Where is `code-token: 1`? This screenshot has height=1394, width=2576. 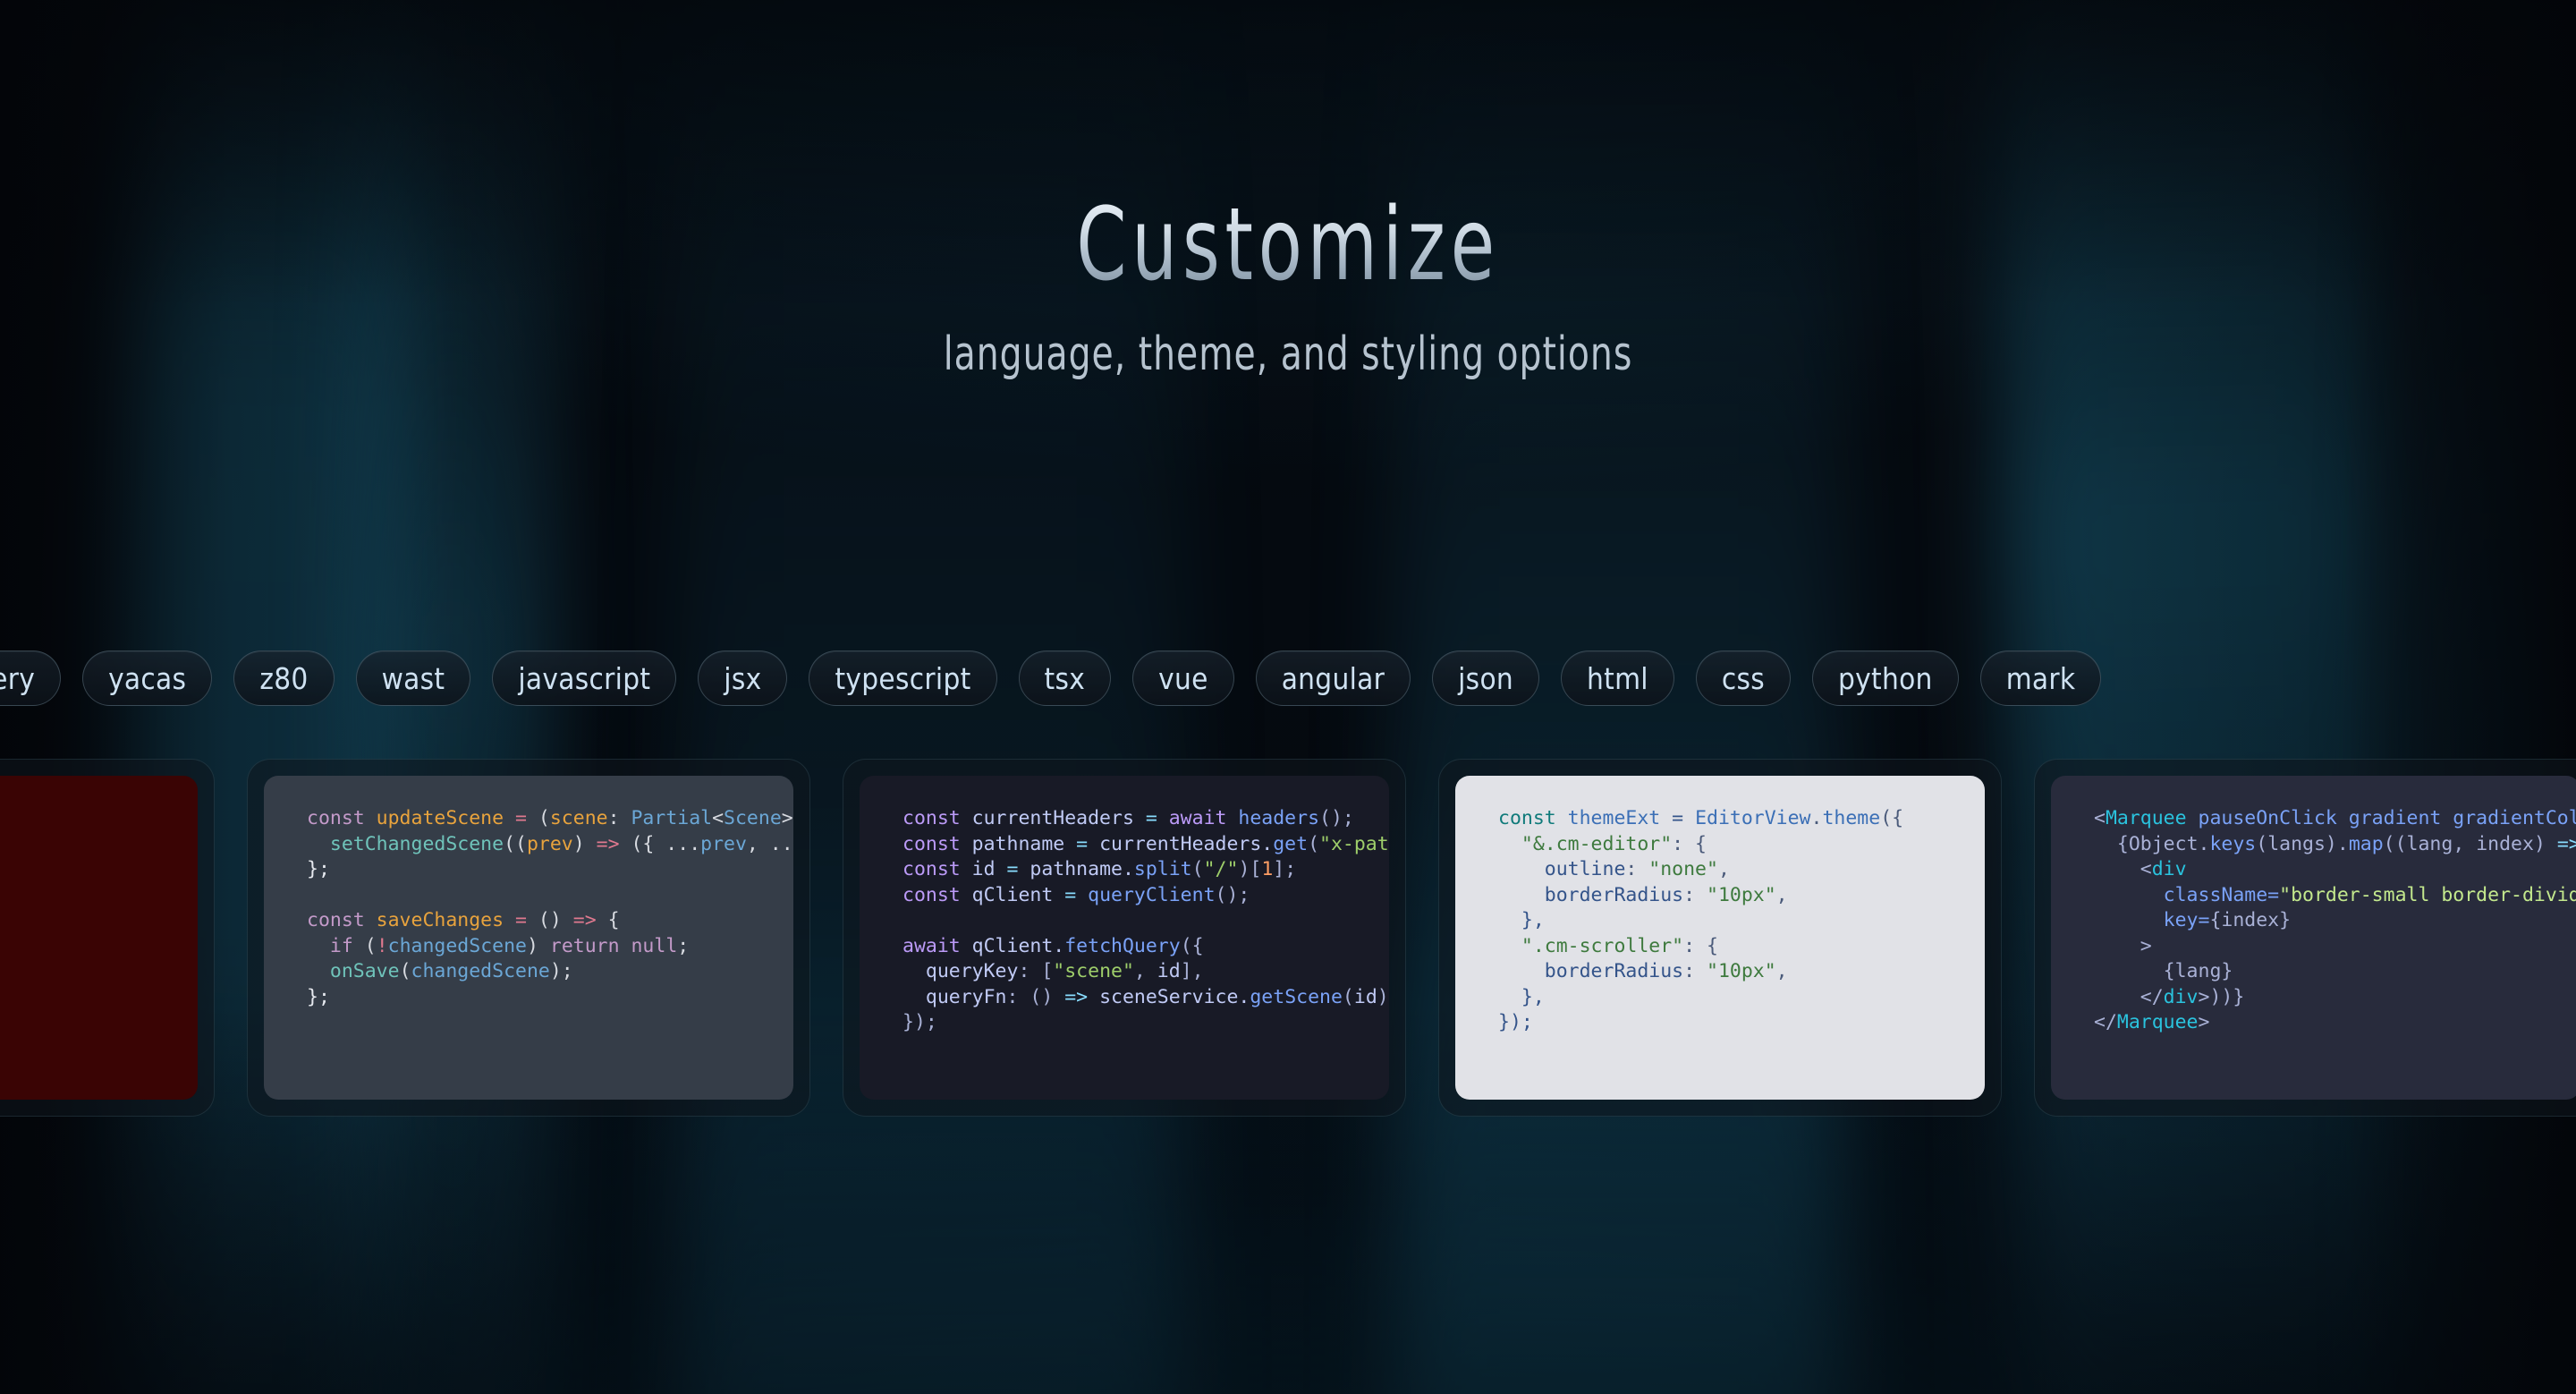
code-token: 1 is located at coordinates (1267, 869).